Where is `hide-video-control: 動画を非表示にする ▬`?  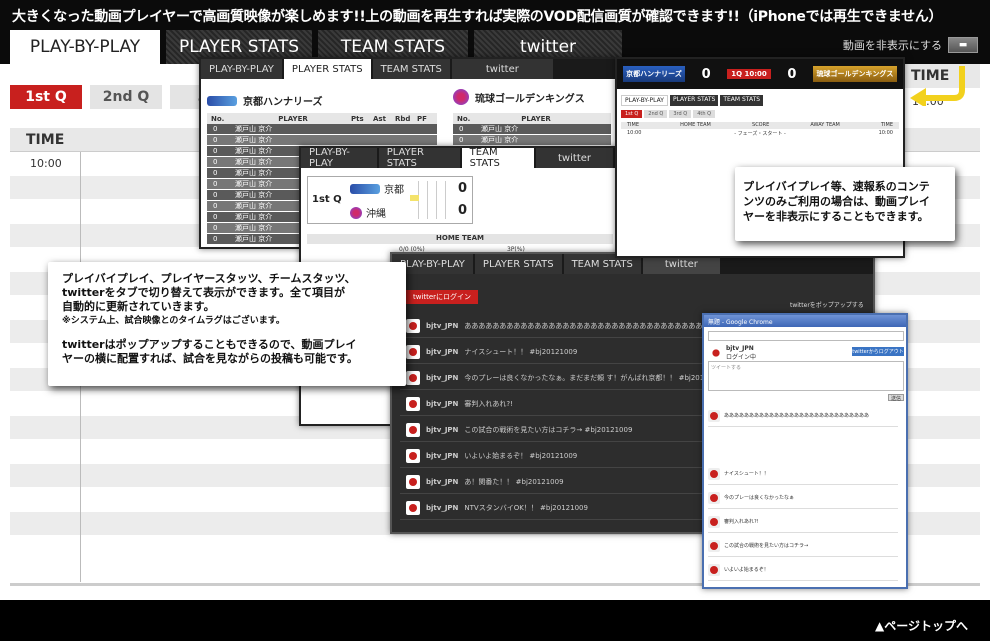
hide-video-control: 動画を非表示にする ▬ is located at coordinates (910, 45).